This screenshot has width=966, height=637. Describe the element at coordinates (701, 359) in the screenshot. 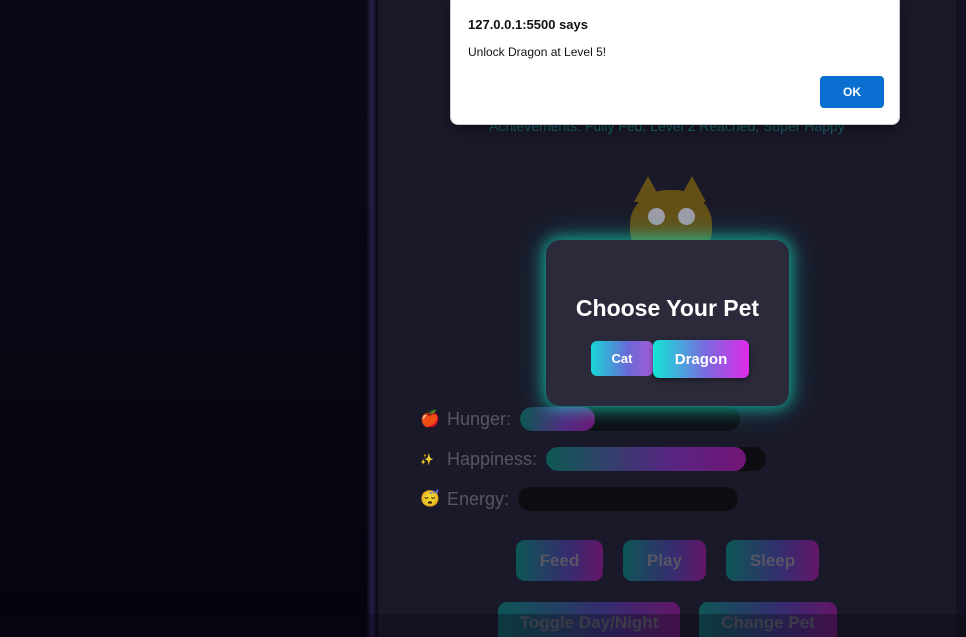

I see `choose-dragon-button: Dragon` at that location.